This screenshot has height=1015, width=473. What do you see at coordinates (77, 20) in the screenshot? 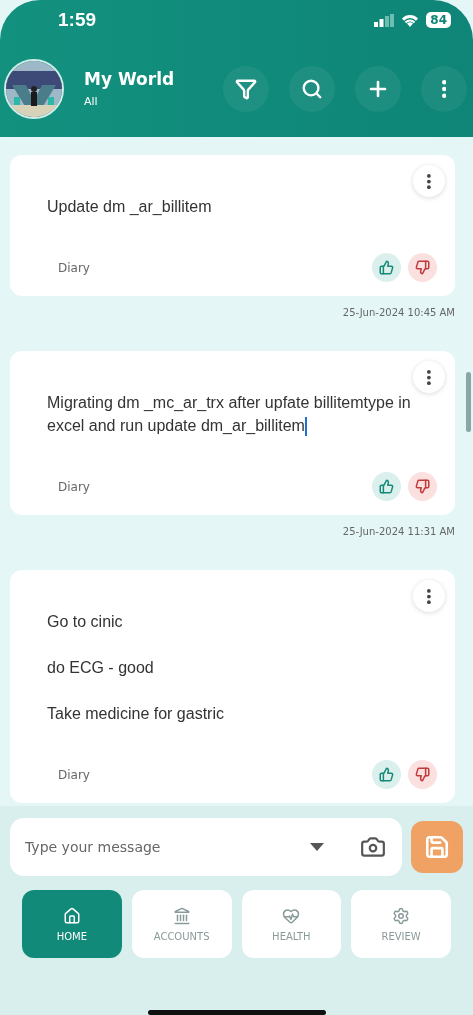
I see `status-time: 1:59` at bounding box center [77, 20].